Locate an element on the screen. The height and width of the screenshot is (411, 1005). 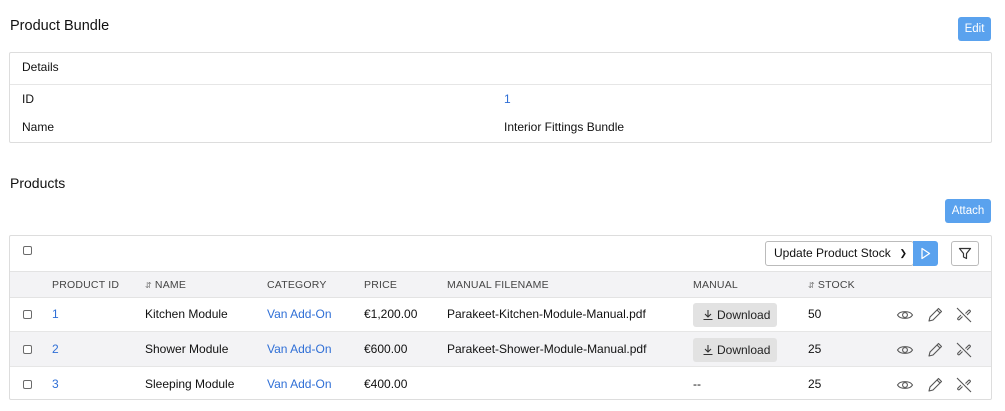
manual-filename: Parakeet-Kitchen-Module-Manual.pdf is located at coordinates (546, 314).